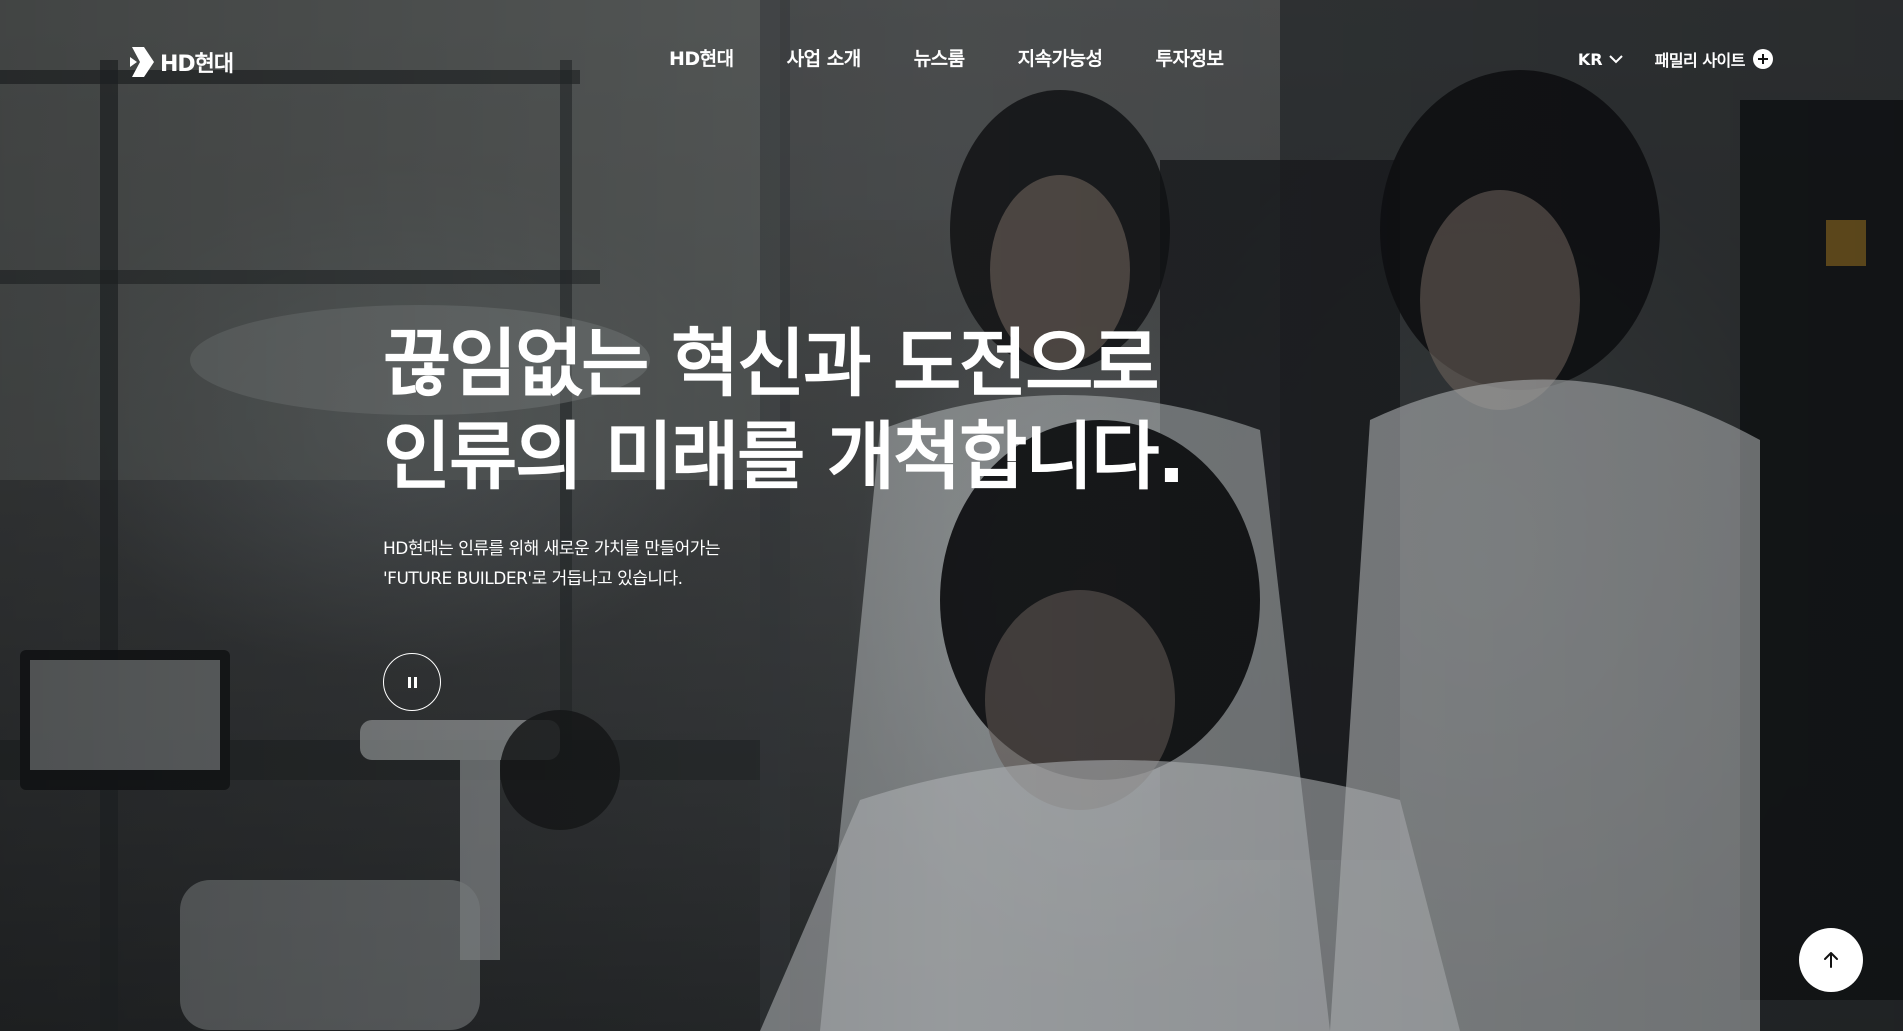 Image resolution: width=1903 pixels, height=1031 pixels. Describe the element at coordinates (552, 549) in the screenshot. I see `hero-subcopy-line-1: HD현대는 인류를 위해 새로운 가치를 만들어가는` at that location.